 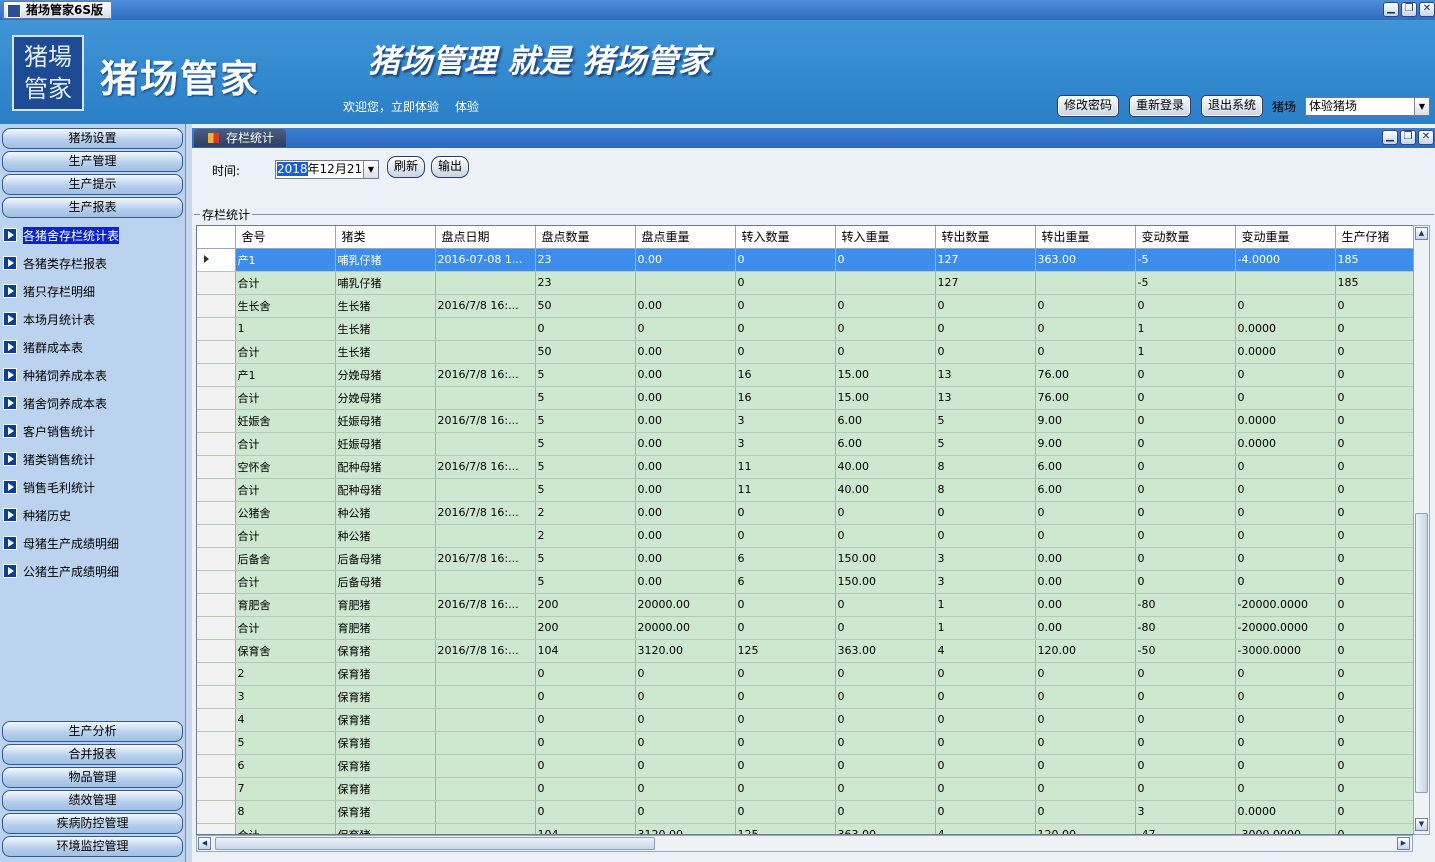 I want to click on table-row: 2 保育猪 0 0 0 0 0 0 0 0 0, so click(x=806, y=674).